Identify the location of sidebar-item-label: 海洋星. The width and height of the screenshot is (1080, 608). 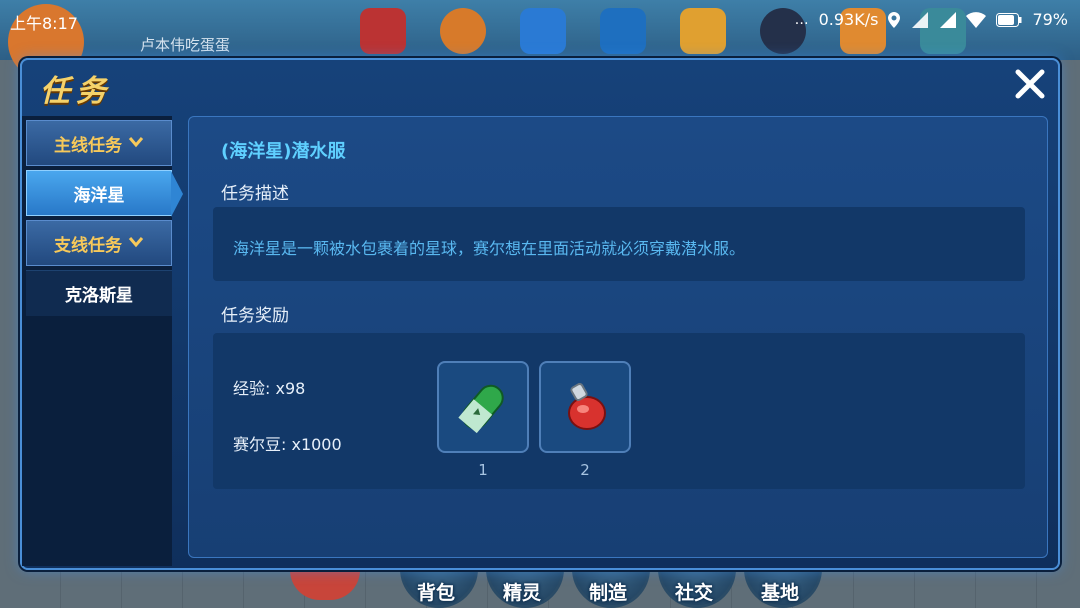
(99, 195).